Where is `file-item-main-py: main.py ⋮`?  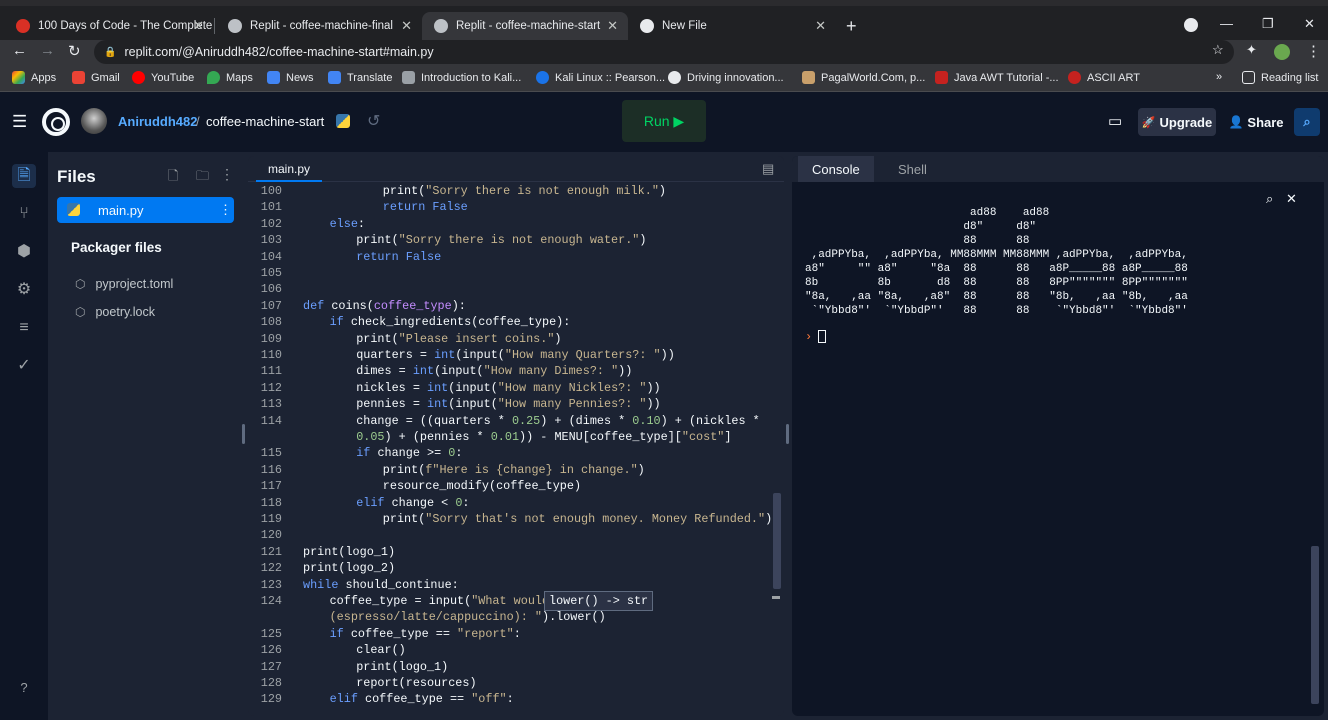
file-item-main-py: main.py ⋮ is located at coordinates (145, 210).